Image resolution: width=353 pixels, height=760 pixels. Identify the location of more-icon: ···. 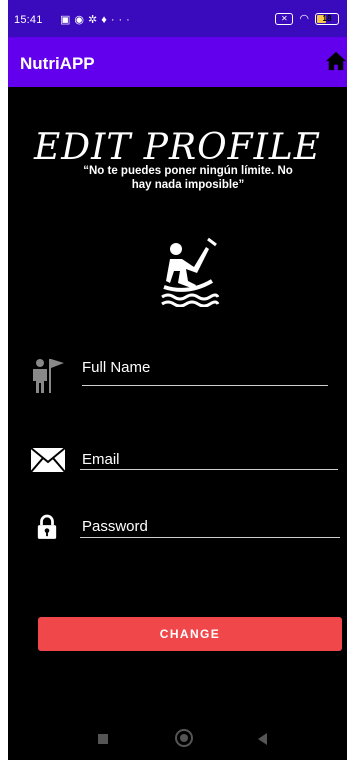
(122, 20).